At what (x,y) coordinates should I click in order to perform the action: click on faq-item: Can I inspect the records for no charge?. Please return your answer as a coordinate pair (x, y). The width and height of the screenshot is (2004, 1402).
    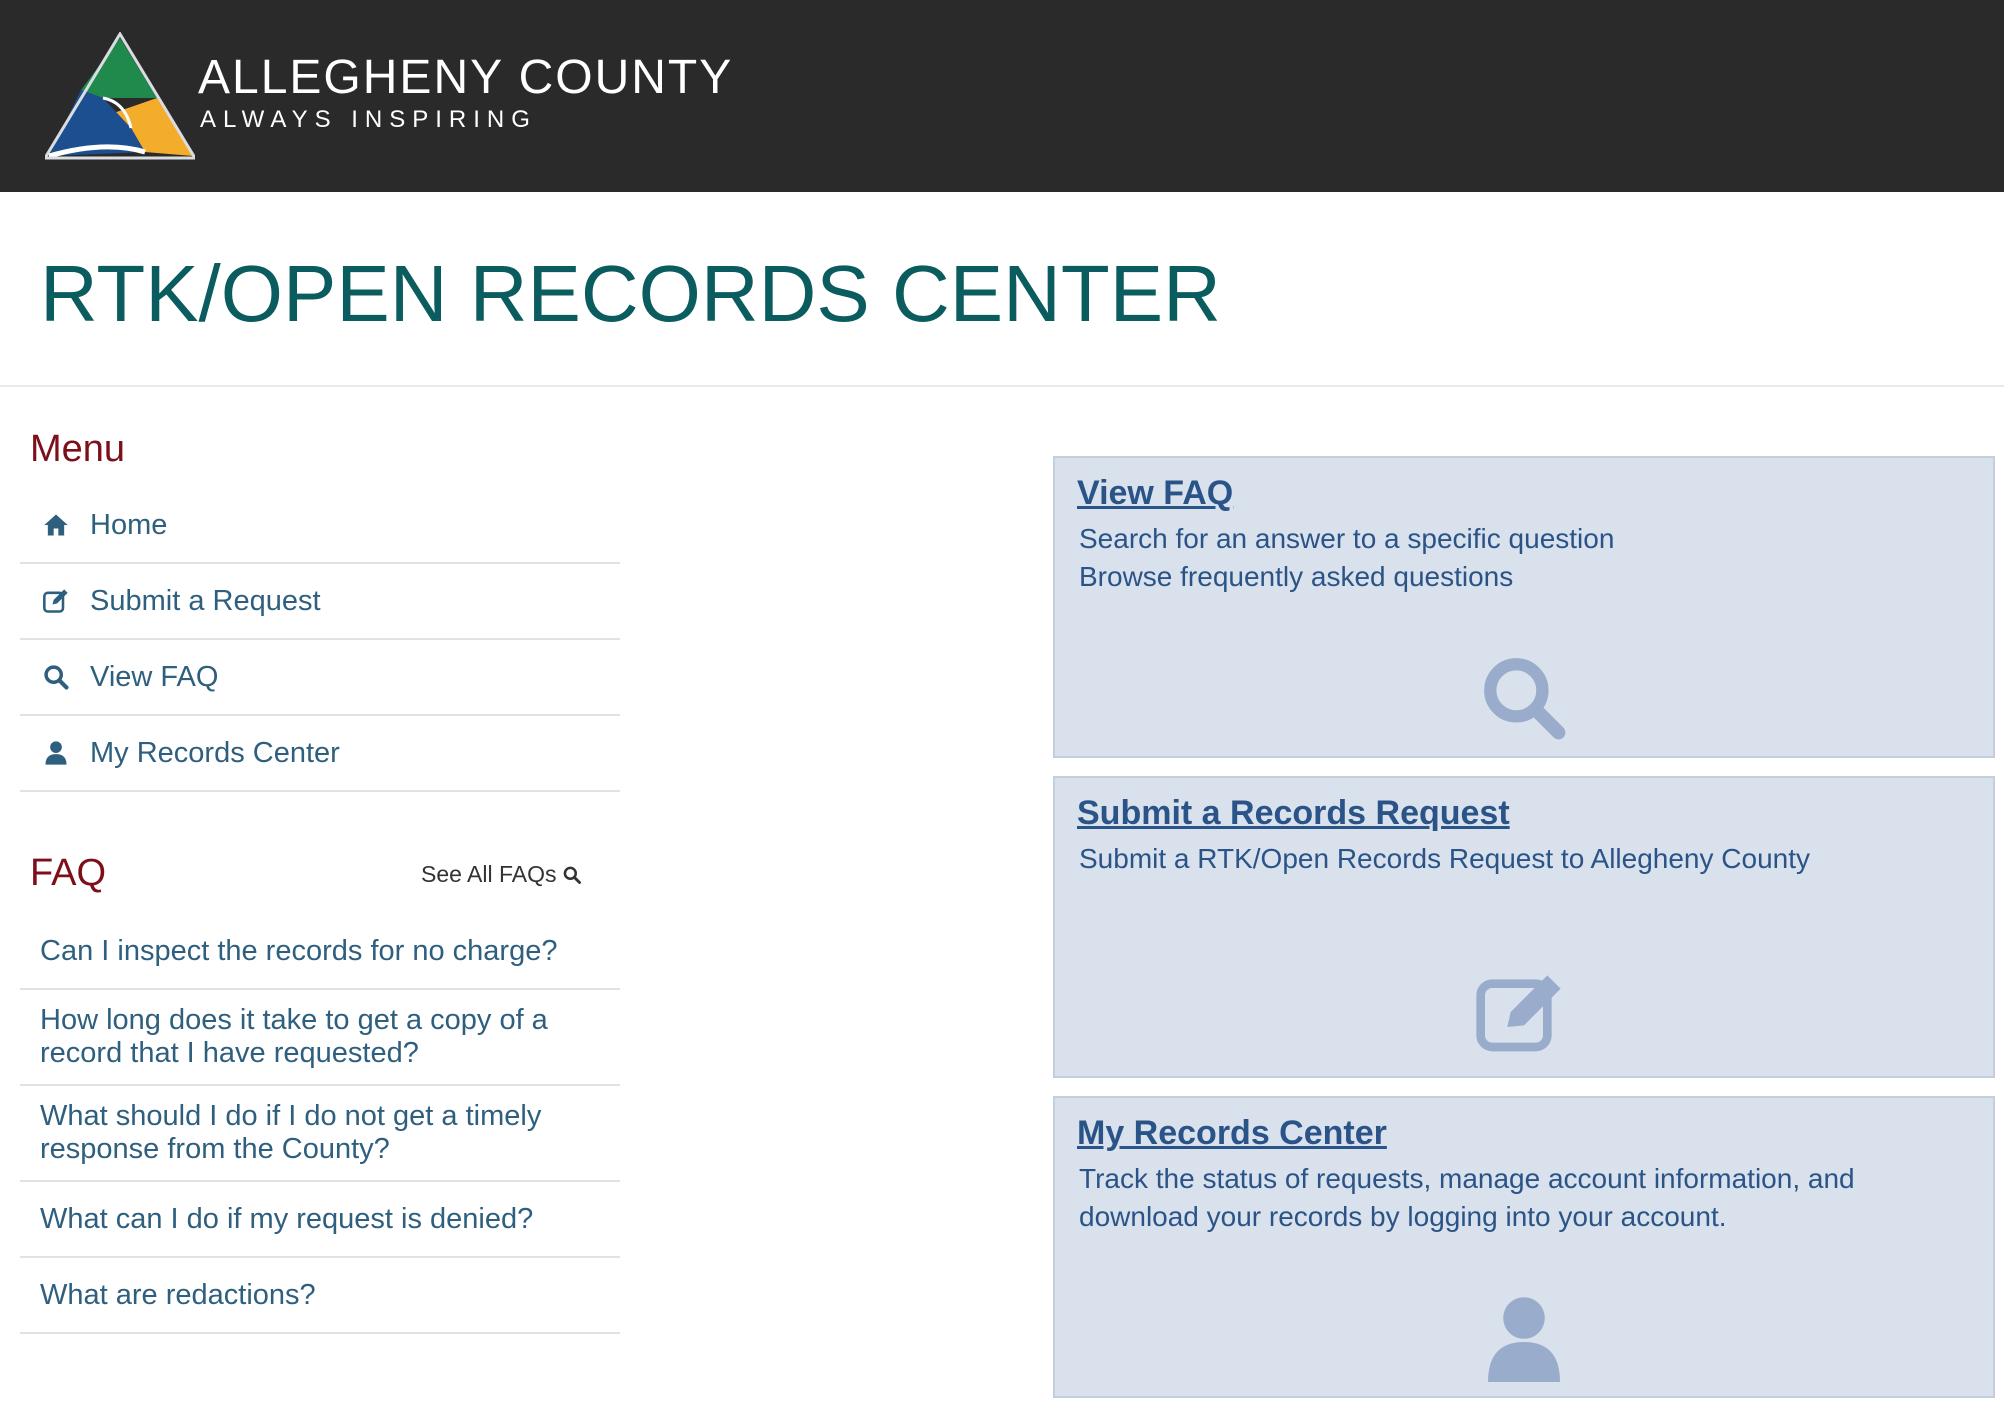
    Looking at the image, I should click on (320, 952).